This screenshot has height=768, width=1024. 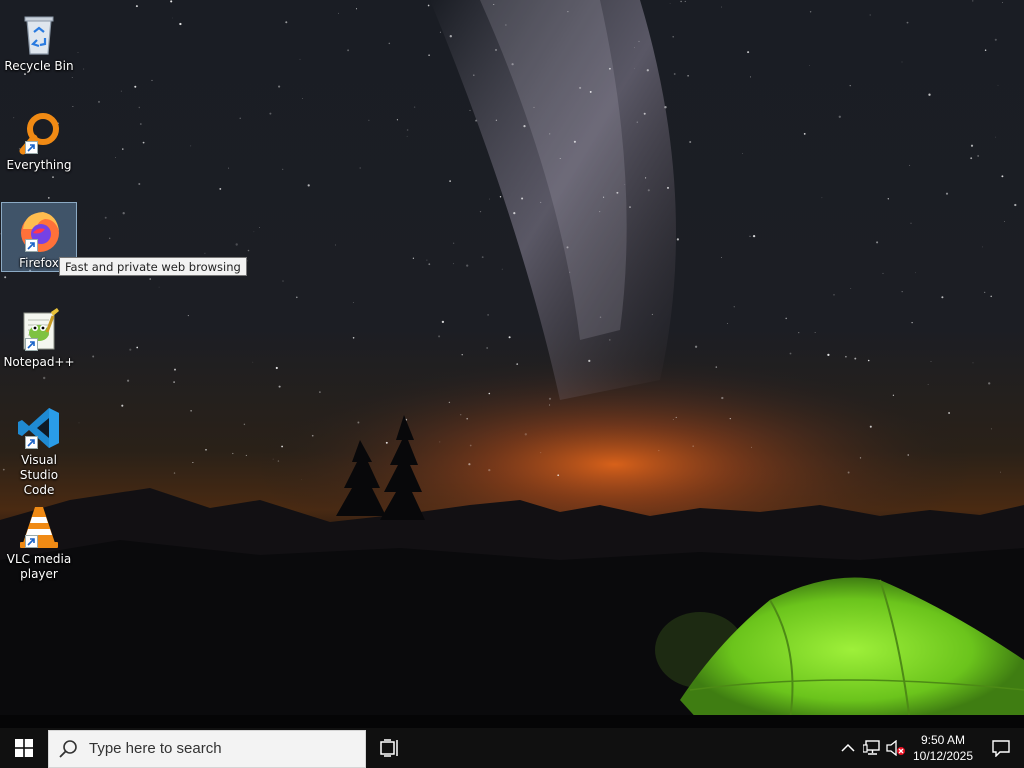 I want to click on desktop-icon-visual-studio-code: Visual Studio Code, so click(x=39, y=449).